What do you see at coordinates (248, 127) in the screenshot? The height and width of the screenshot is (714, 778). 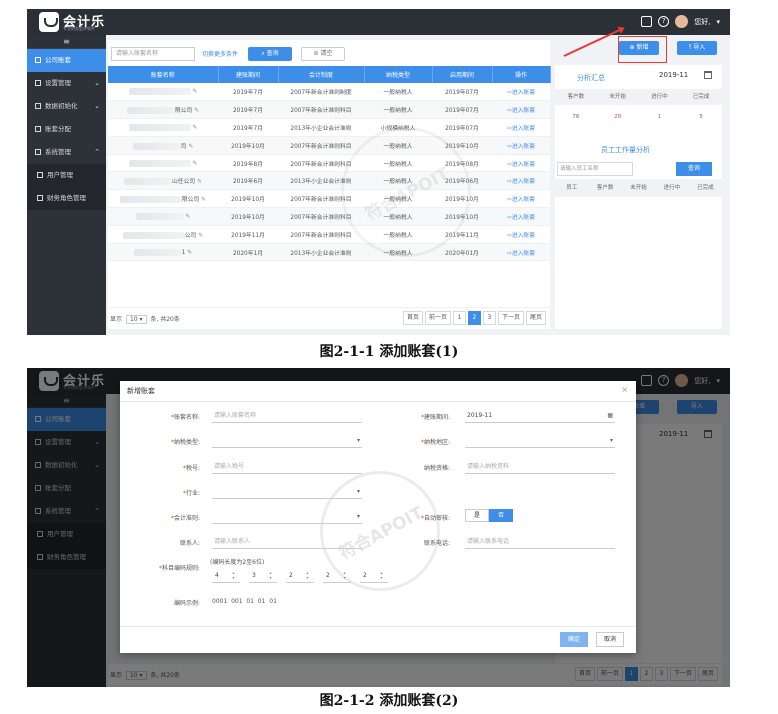 I see `period-cell: 2019年7月` at bounding box center [248, 127].